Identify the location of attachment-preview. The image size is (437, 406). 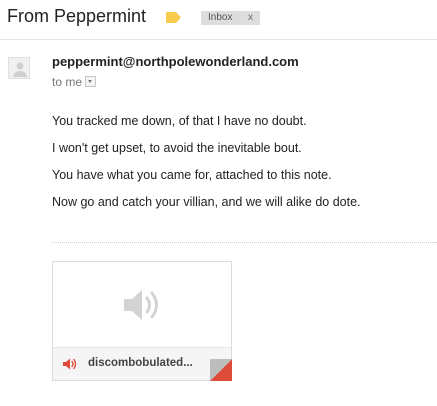
(142, 304).